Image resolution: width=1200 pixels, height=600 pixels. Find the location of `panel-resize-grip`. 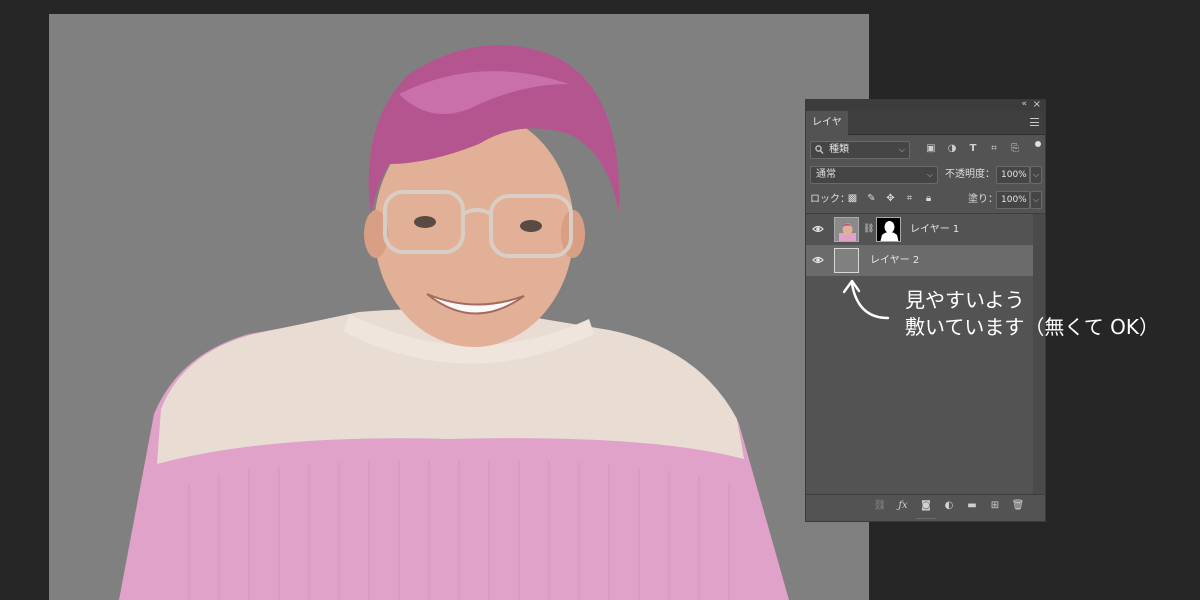

panel-resize-grip is located at coordinates (926, 519).